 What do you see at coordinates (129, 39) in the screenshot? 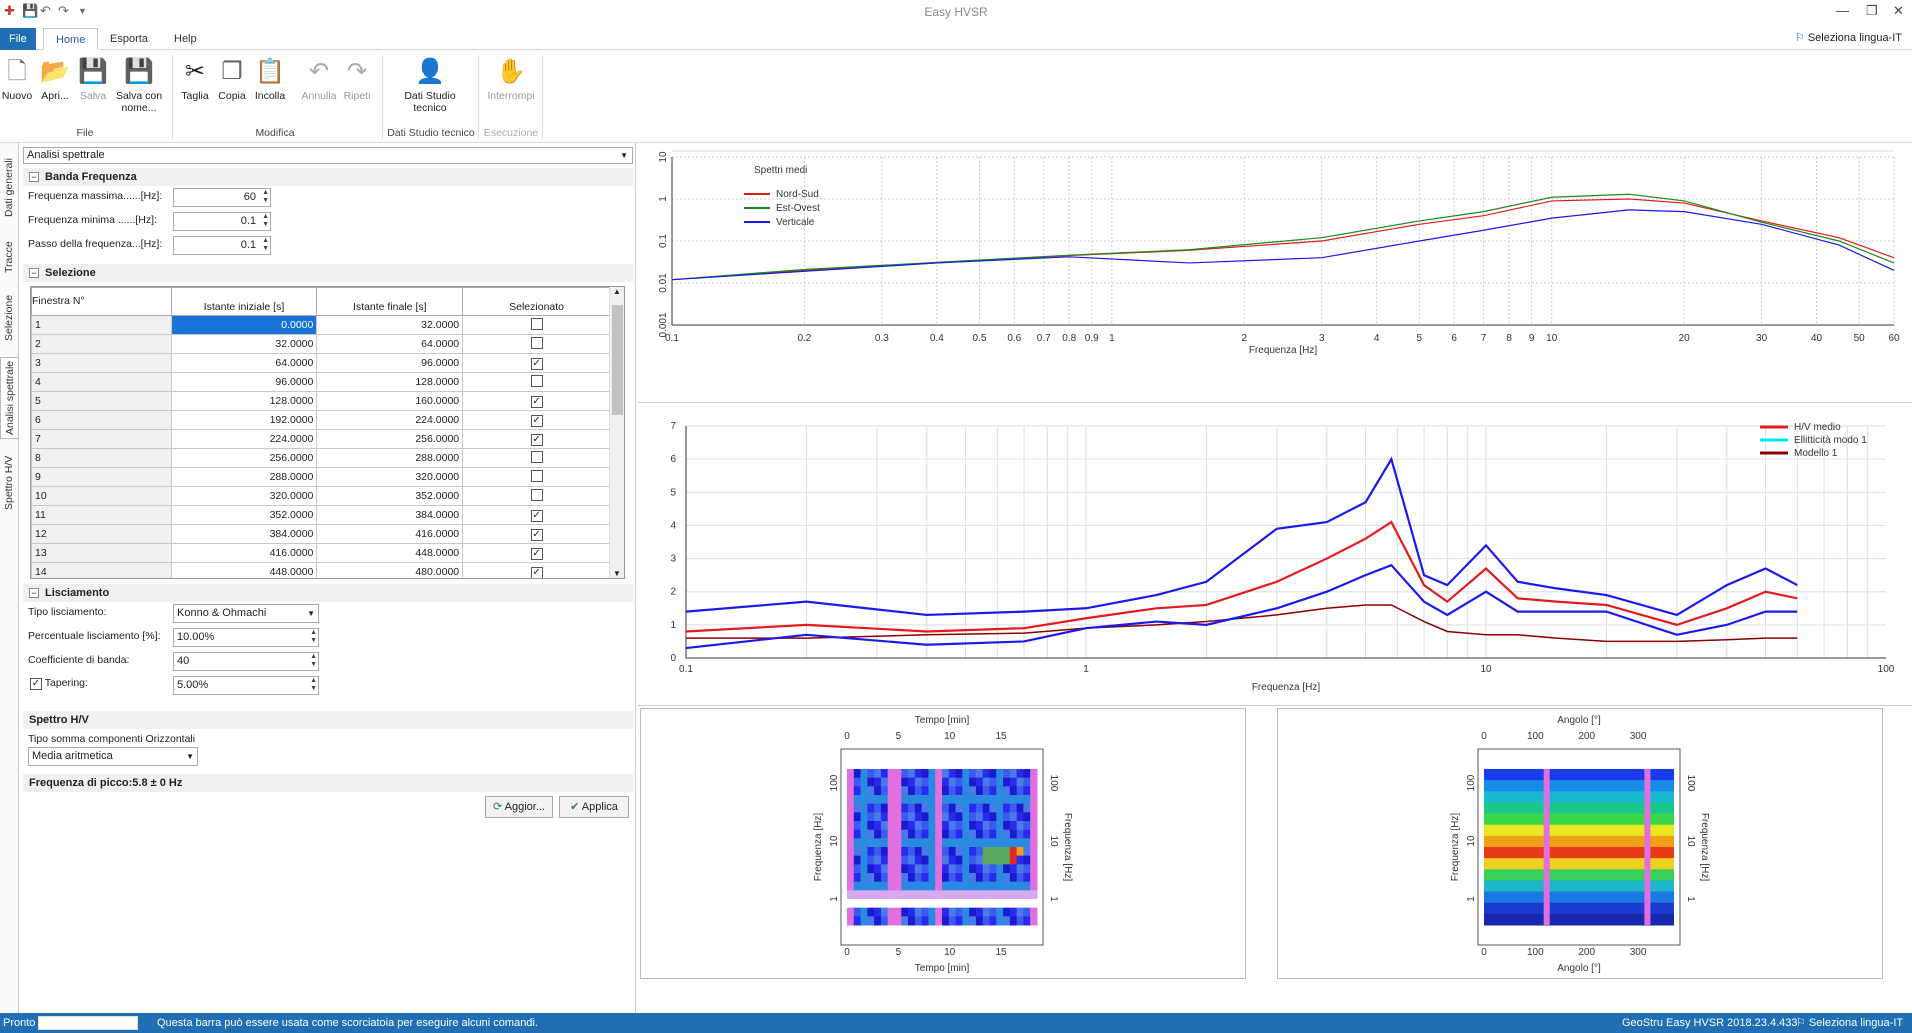
I see `tab-esporta: Esporta` at bounding box center [129, 39].